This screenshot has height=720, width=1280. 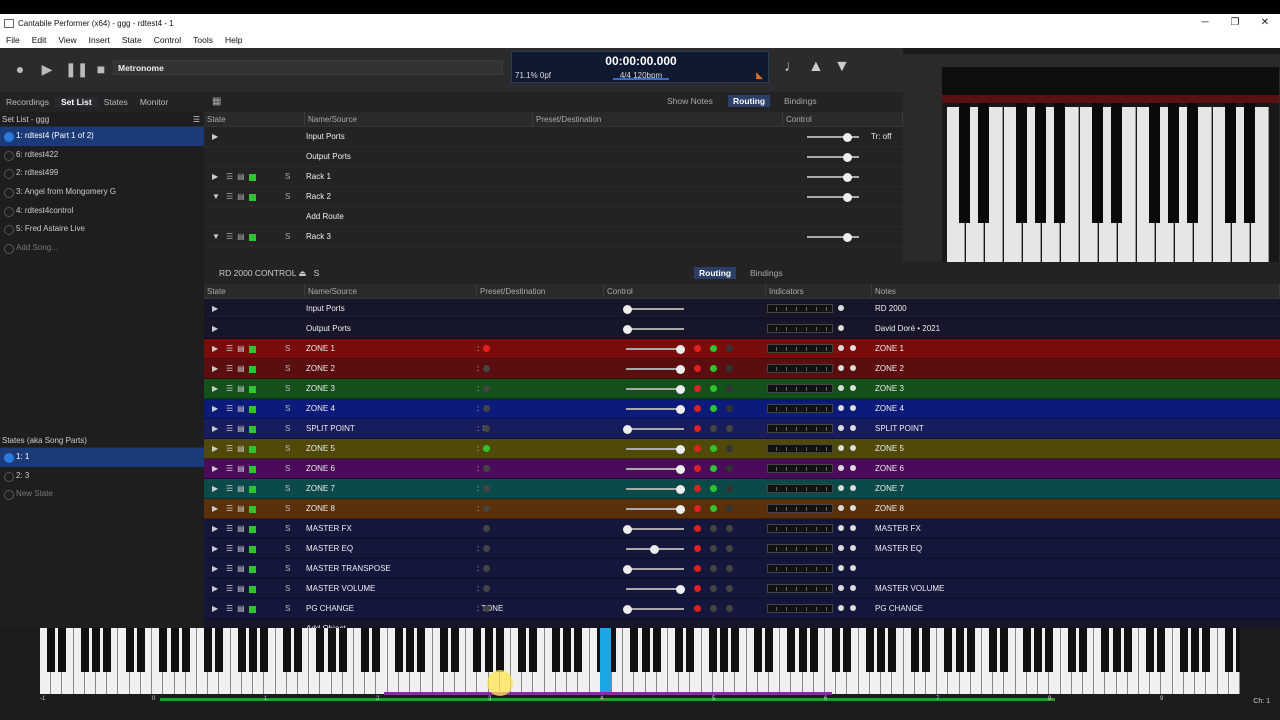 What do you see at coordinates (102, 494) in the screenshot?
I see `new-state-button: New State` at bounding box center [102, 494].